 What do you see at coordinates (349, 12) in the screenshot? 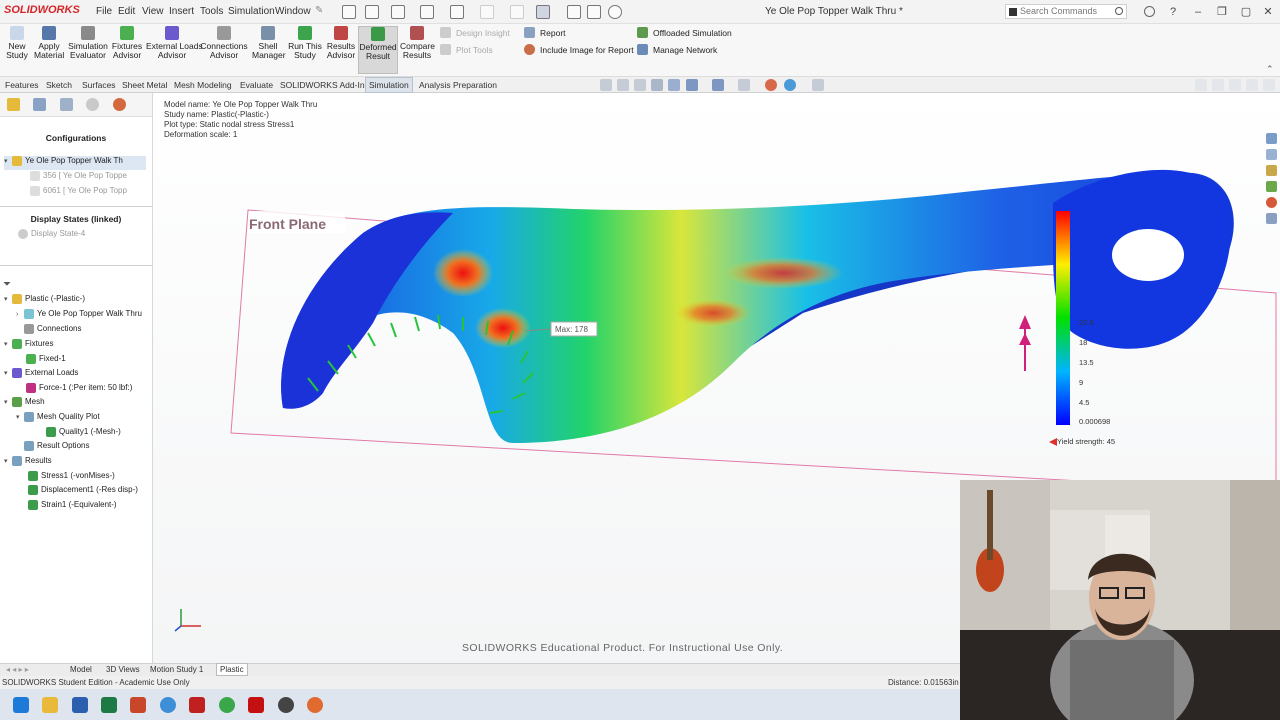
I see `home-icon` at bounding box center [349, 12].